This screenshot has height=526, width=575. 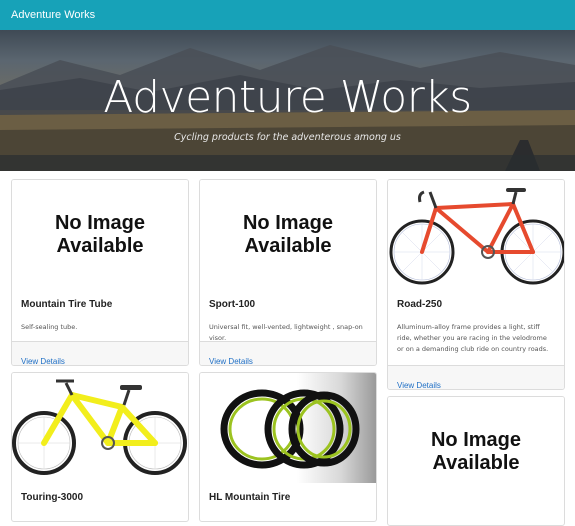 I want to click on yellow-touring-bike-image, so click(x=99, y=427).